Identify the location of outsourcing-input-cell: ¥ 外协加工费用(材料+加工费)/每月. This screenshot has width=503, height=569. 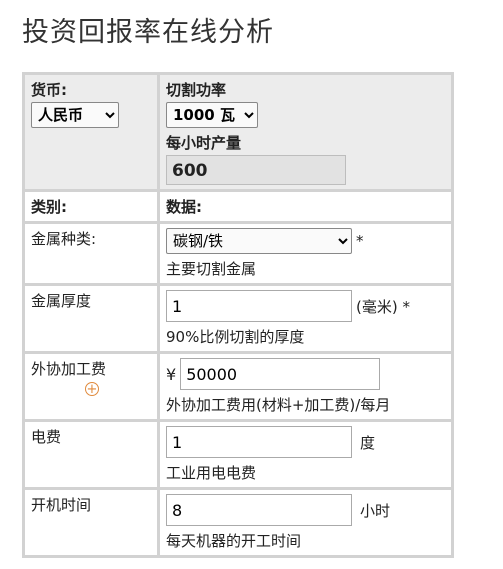
(305, 386).